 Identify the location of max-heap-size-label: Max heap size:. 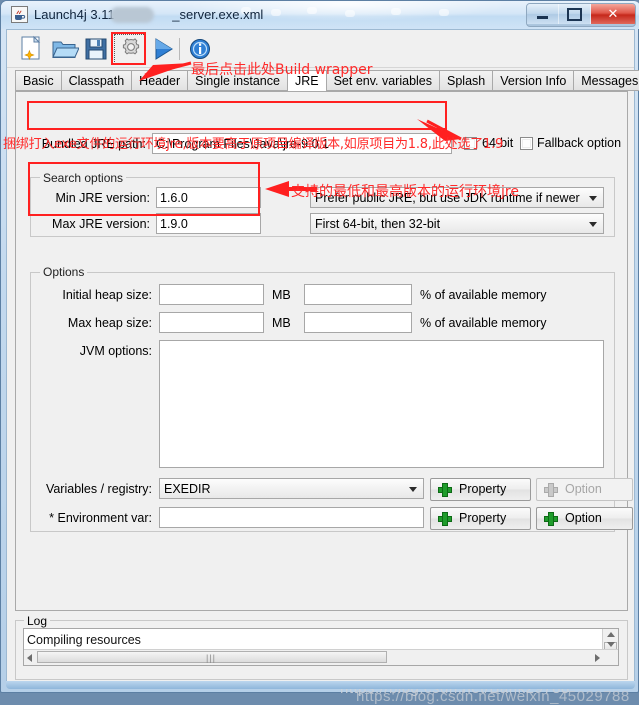
(109, 323).